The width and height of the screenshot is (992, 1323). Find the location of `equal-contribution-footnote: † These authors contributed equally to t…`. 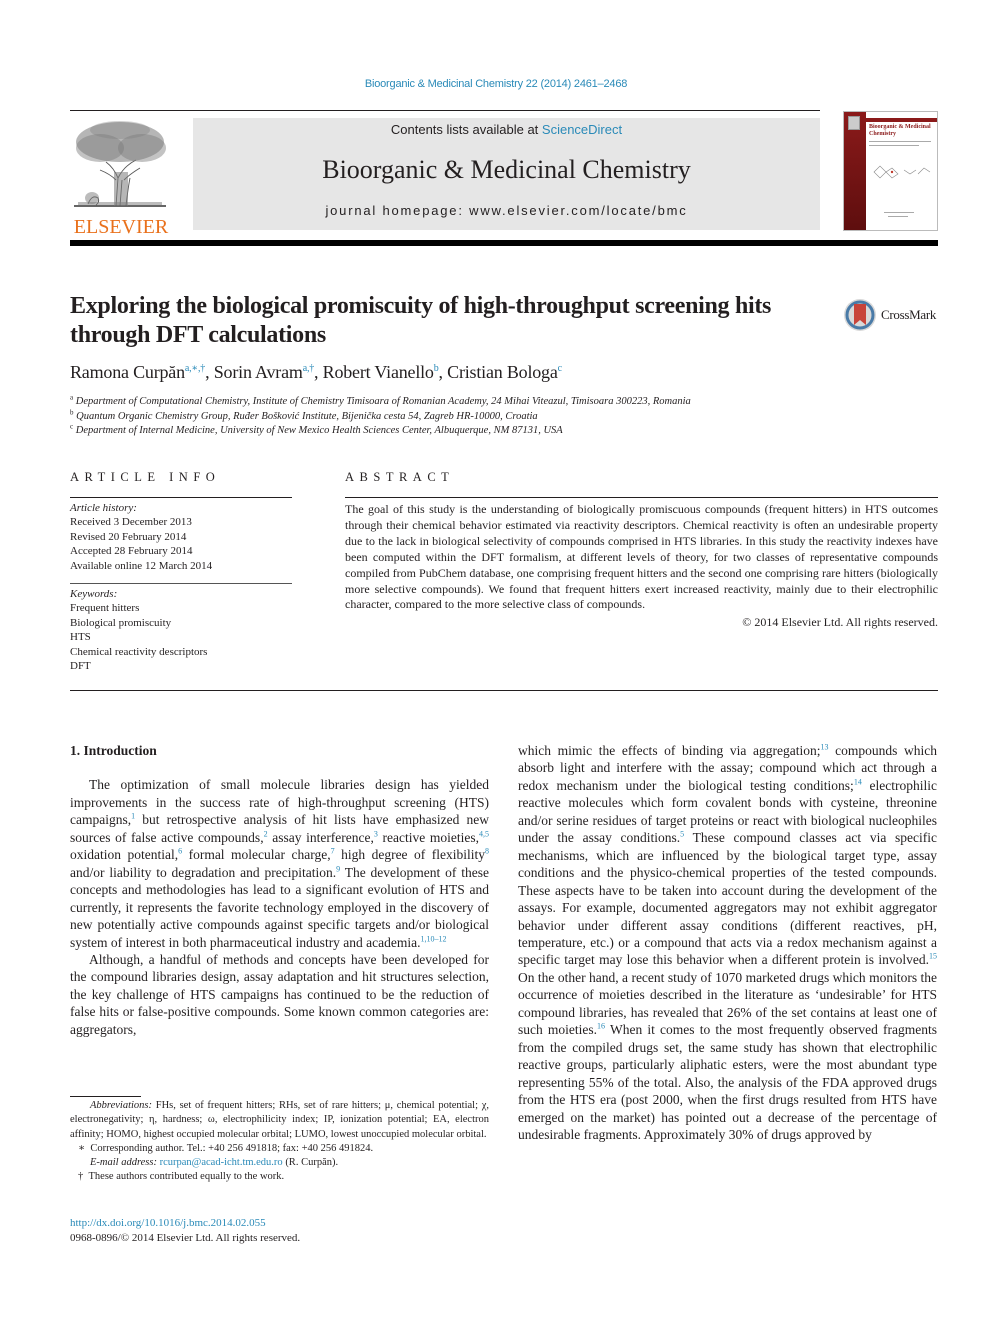

equal-contribution-footnote: † These authors contributed equally to t… is located at coordinates (279, 1177).